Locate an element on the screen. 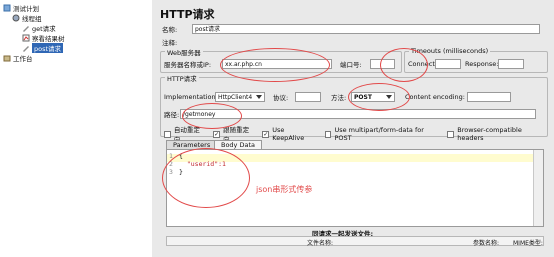  name-label: 名称: is located at coordinates (170, 30).